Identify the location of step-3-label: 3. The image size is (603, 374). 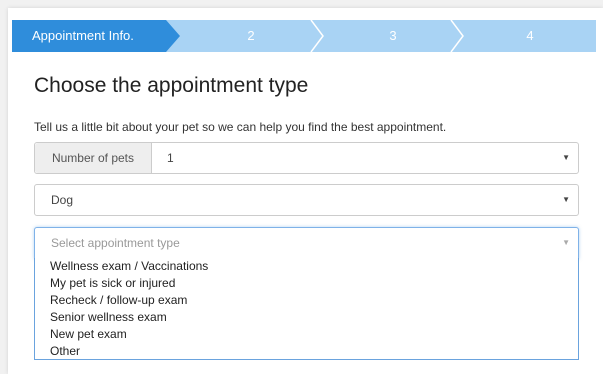
(393, 35).